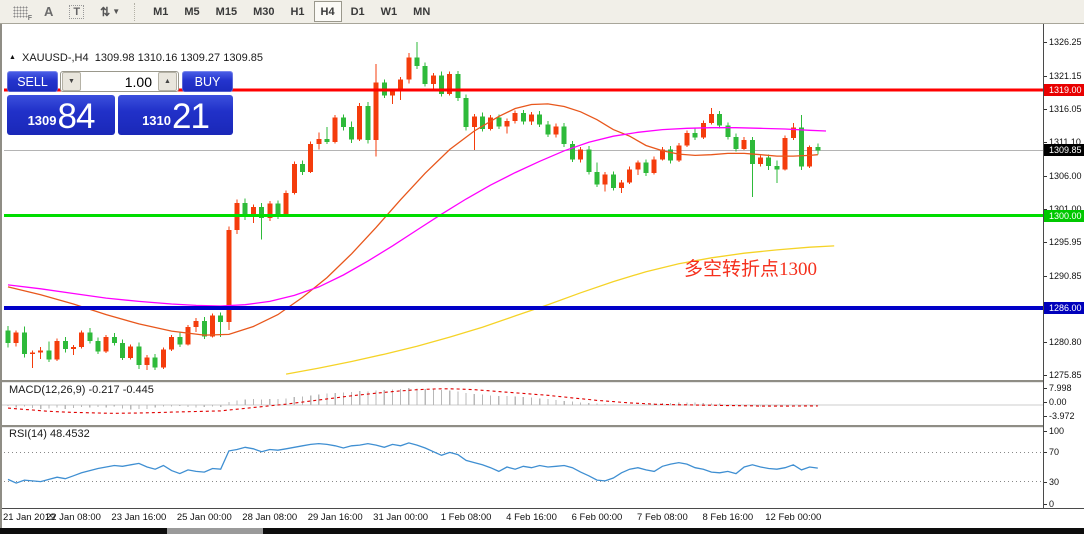 The image size is (1084, 534). I want to click on price-tick-label: 1295.95, so click(1065, 242).